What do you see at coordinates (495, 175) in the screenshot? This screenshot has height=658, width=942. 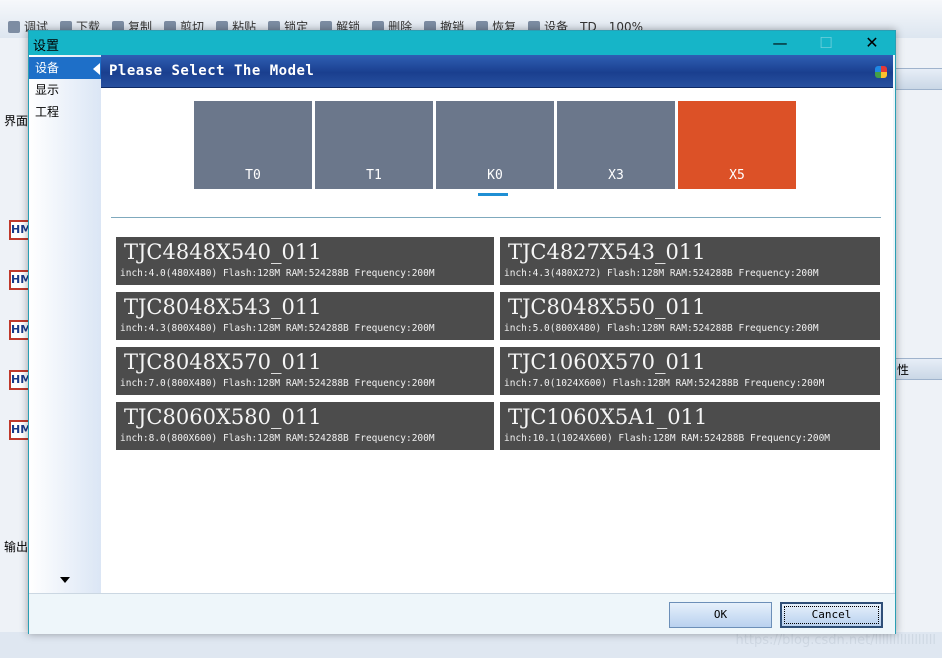 I see `series-tab-label: K0` at bounding box center [495, 175].